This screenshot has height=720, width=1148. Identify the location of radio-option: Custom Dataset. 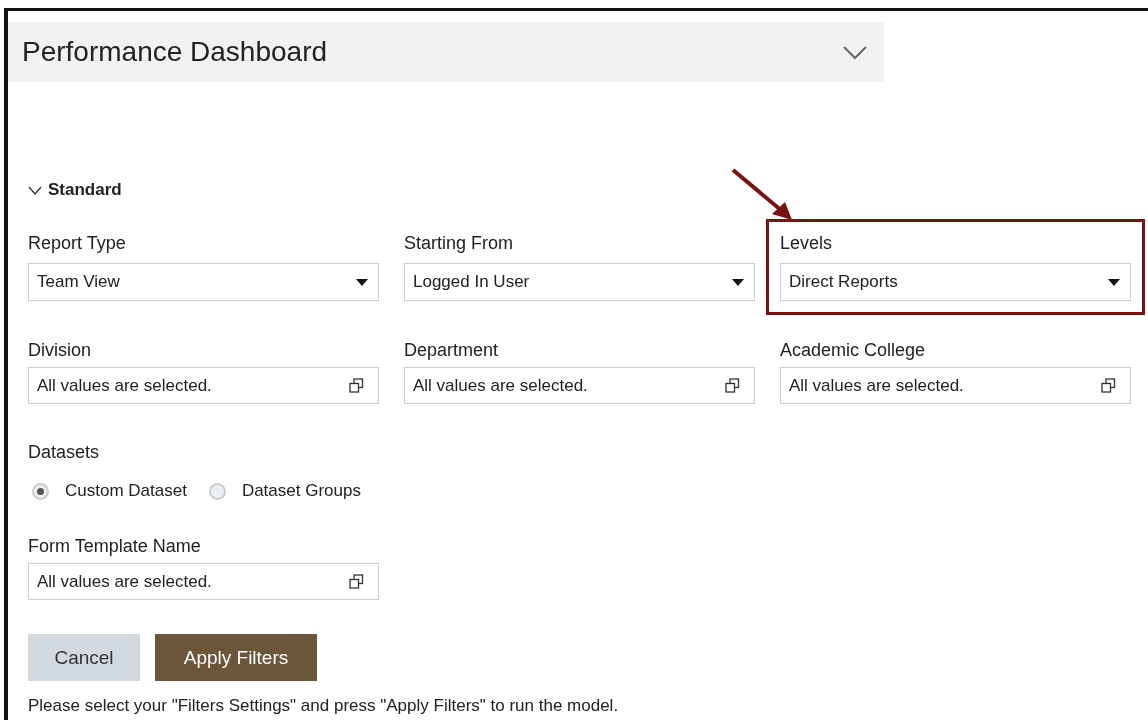
(109, 491).